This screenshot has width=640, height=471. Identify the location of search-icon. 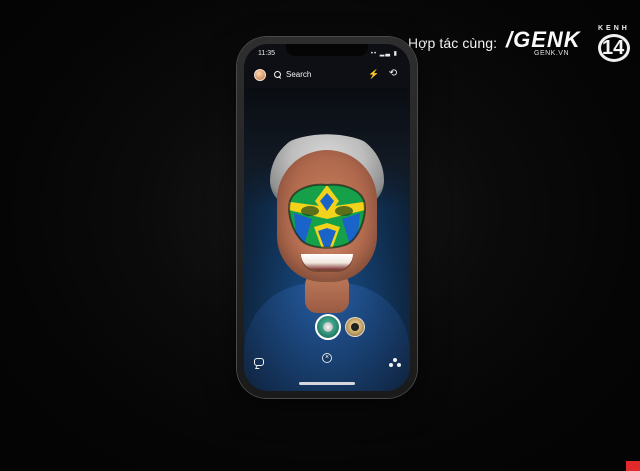
(278, 74).